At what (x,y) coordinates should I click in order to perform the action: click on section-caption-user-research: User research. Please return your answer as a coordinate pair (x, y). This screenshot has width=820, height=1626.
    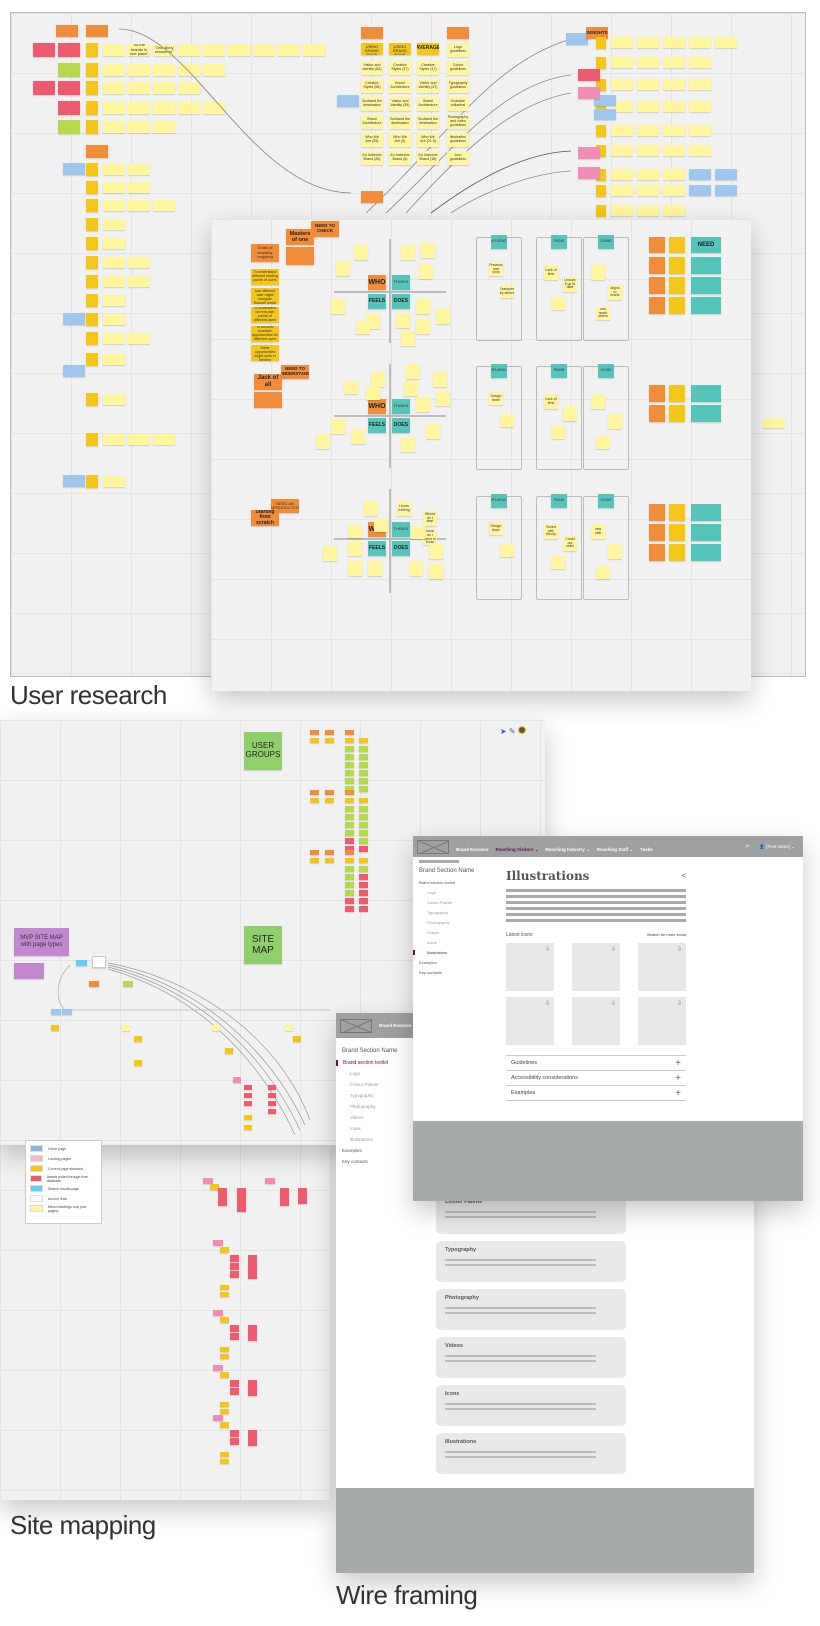
    Looking at the image, I should click on (88, 695).